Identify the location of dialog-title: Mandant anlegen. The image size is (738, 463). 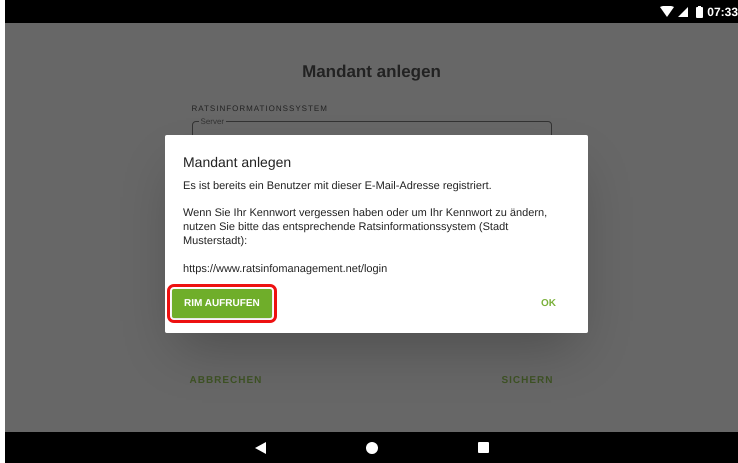
(237, 162).